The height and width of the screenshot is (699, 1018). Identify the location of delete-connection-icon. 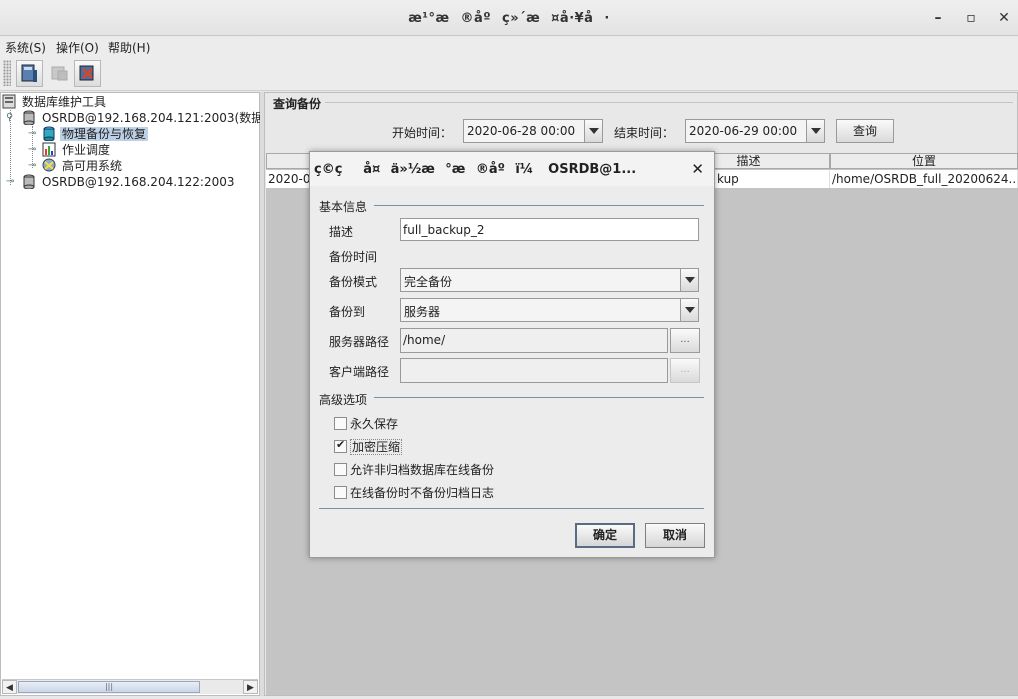
(86, 73).